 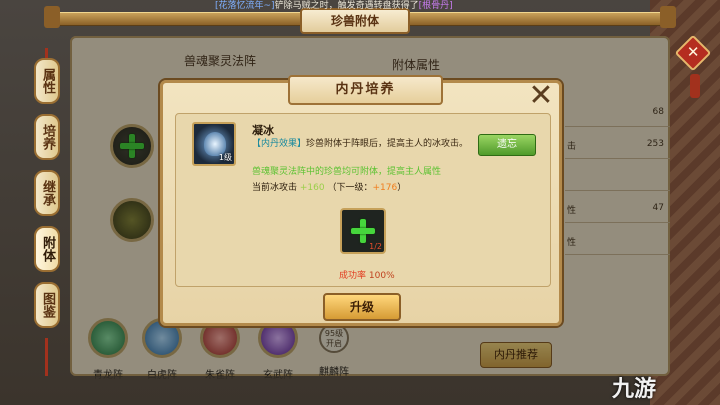 I want to click on material-count: 1/2, so click(x=375, y=246).